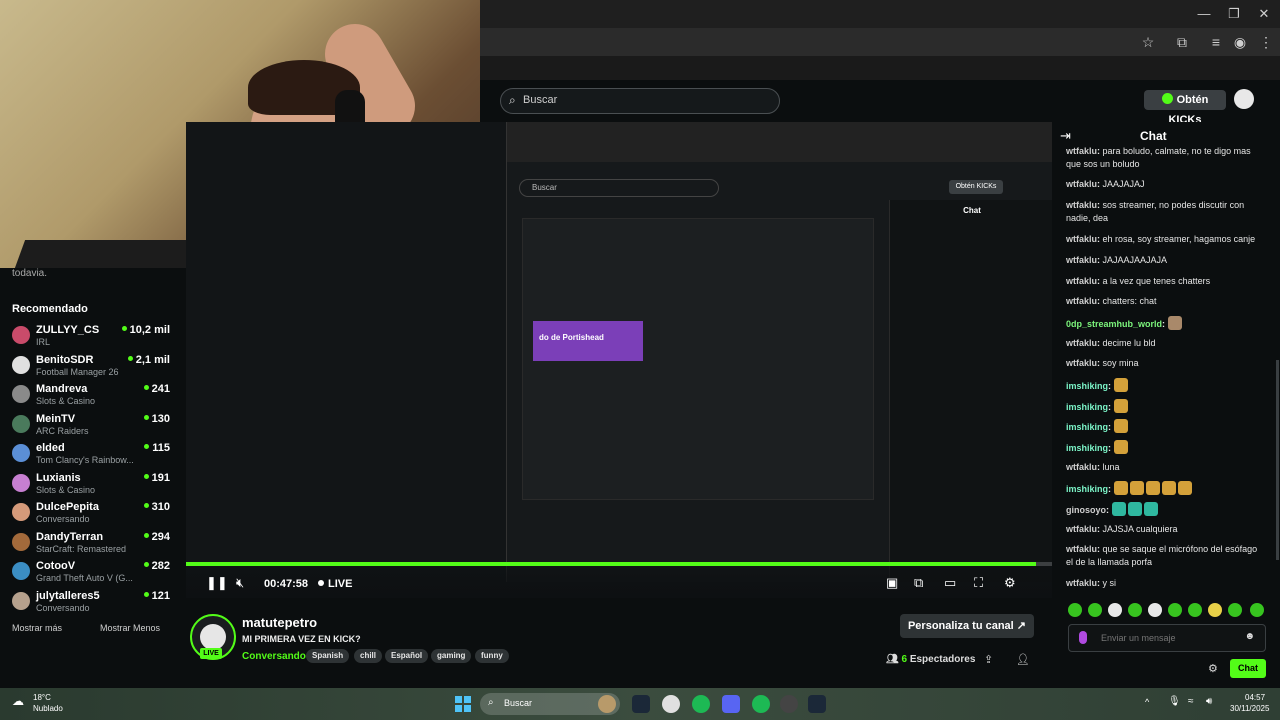  Describe the element at coordinates (967, 626) in the screenshot. I see `customize-channel-button: Personaliza tu canal ↗` at that location.